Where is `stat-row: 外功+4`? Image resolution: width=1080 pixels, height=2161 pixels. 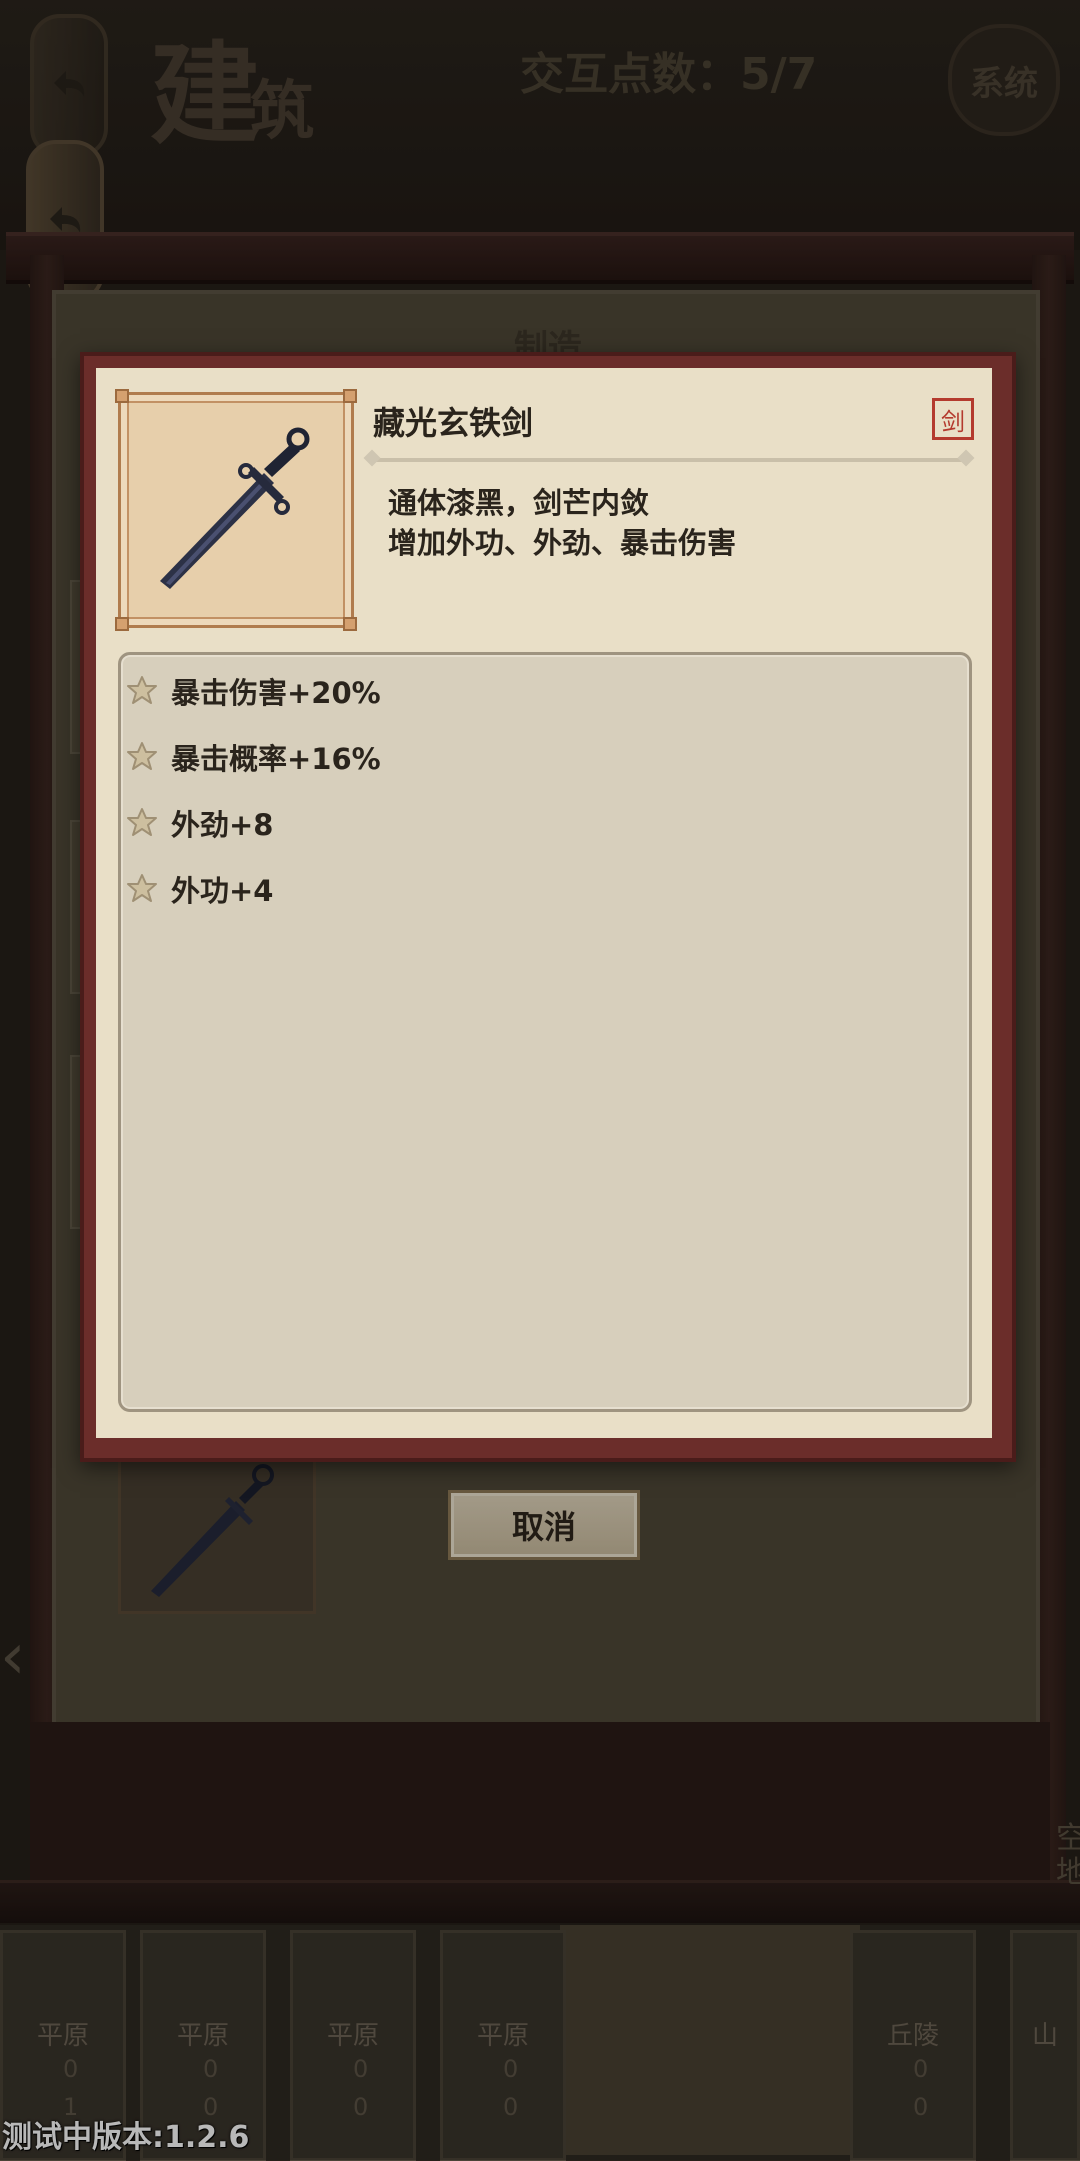
stat-row: 外功+4 is located at coordinates (199, 889).